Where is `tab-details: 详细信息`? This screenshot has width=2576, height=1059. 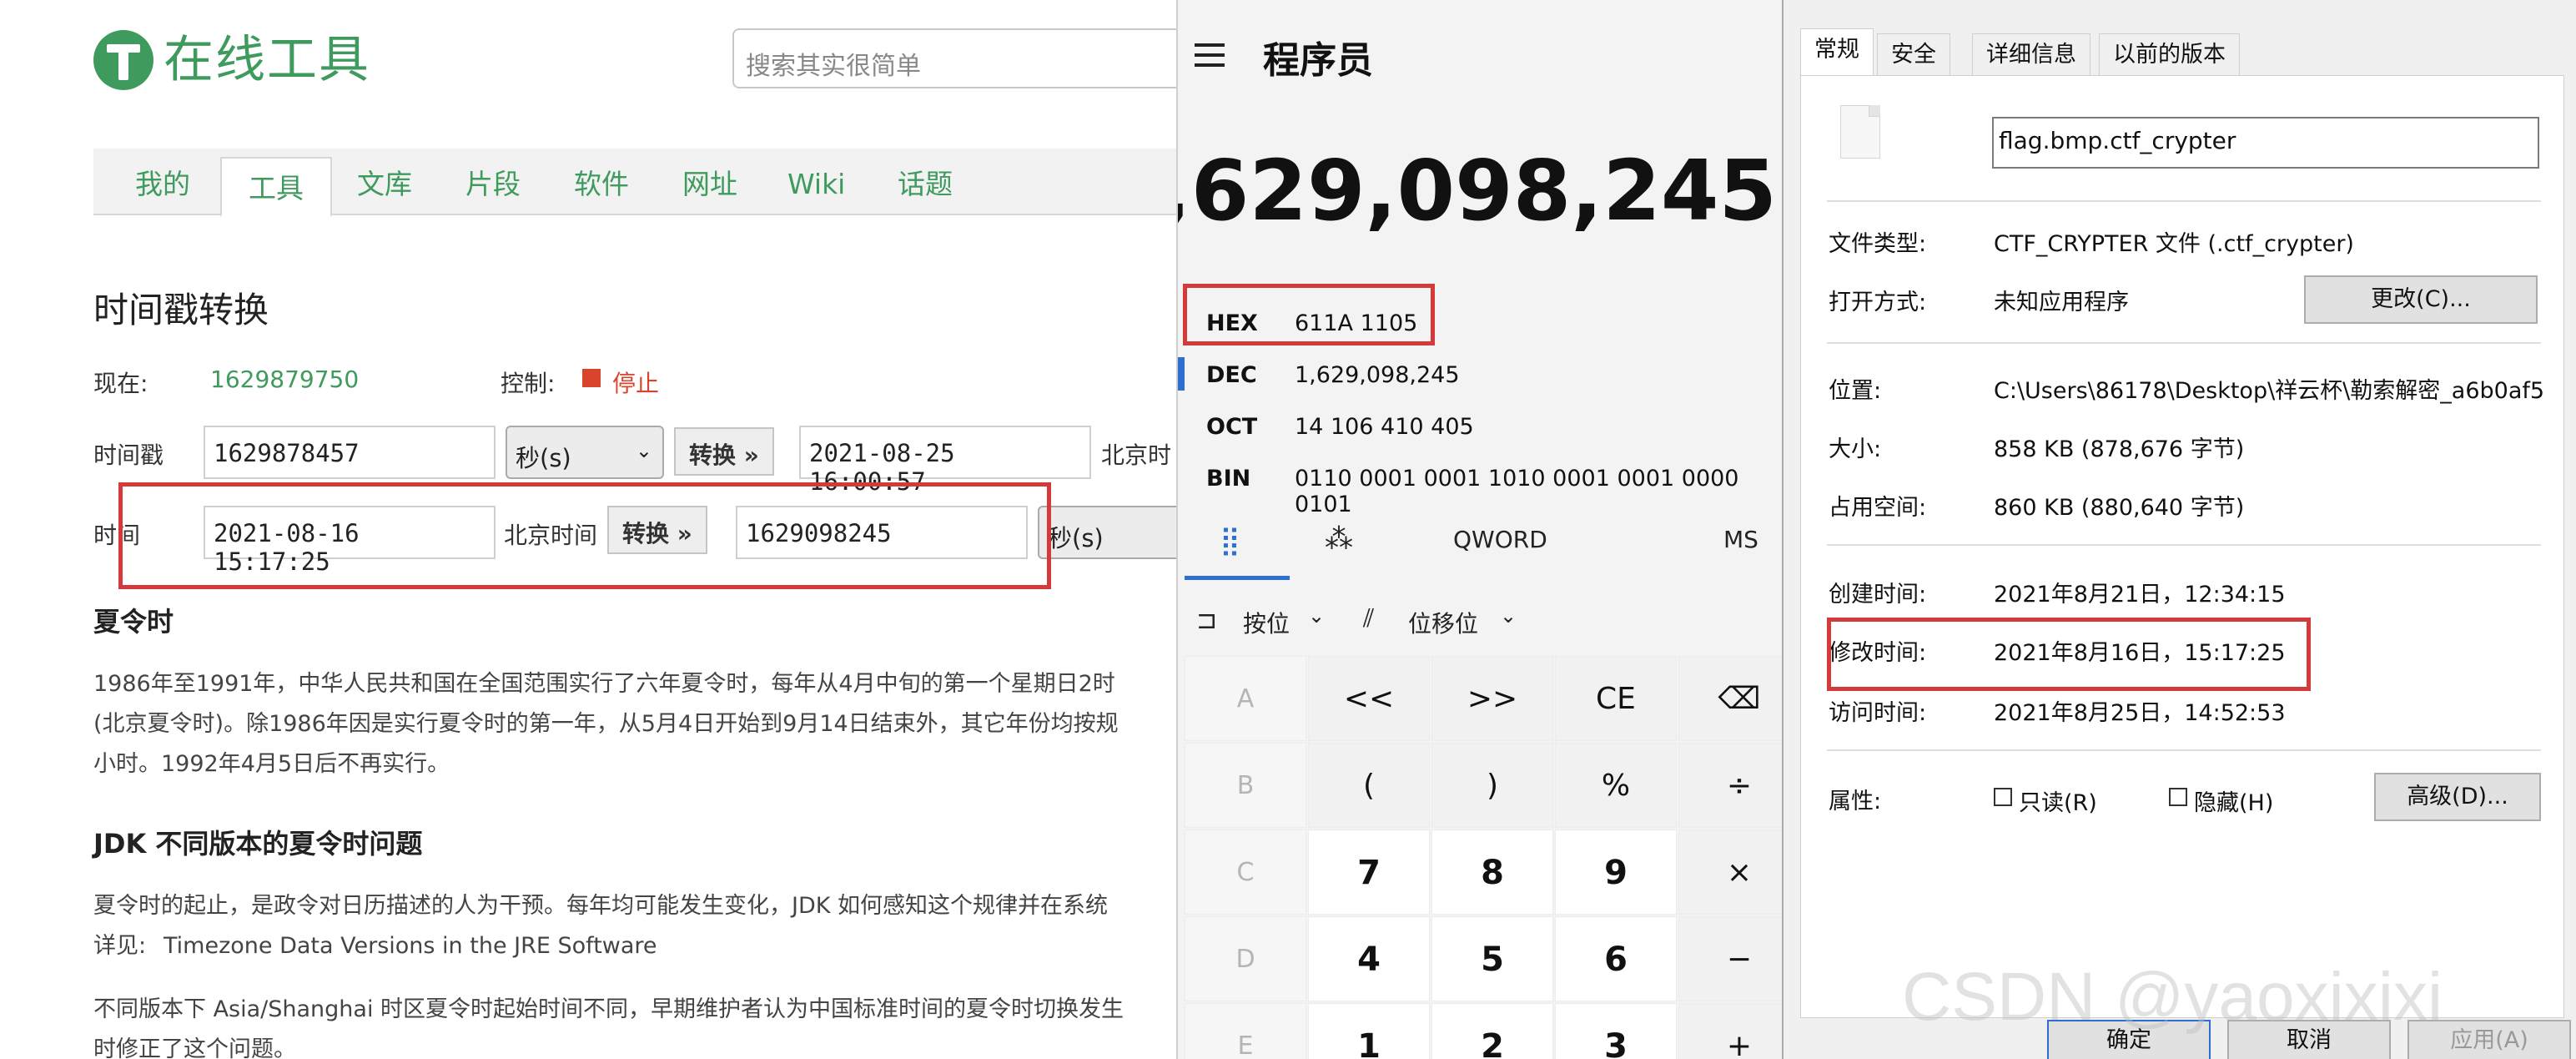
tab-details: 详细信息 is located at coordinates (2031, 54).